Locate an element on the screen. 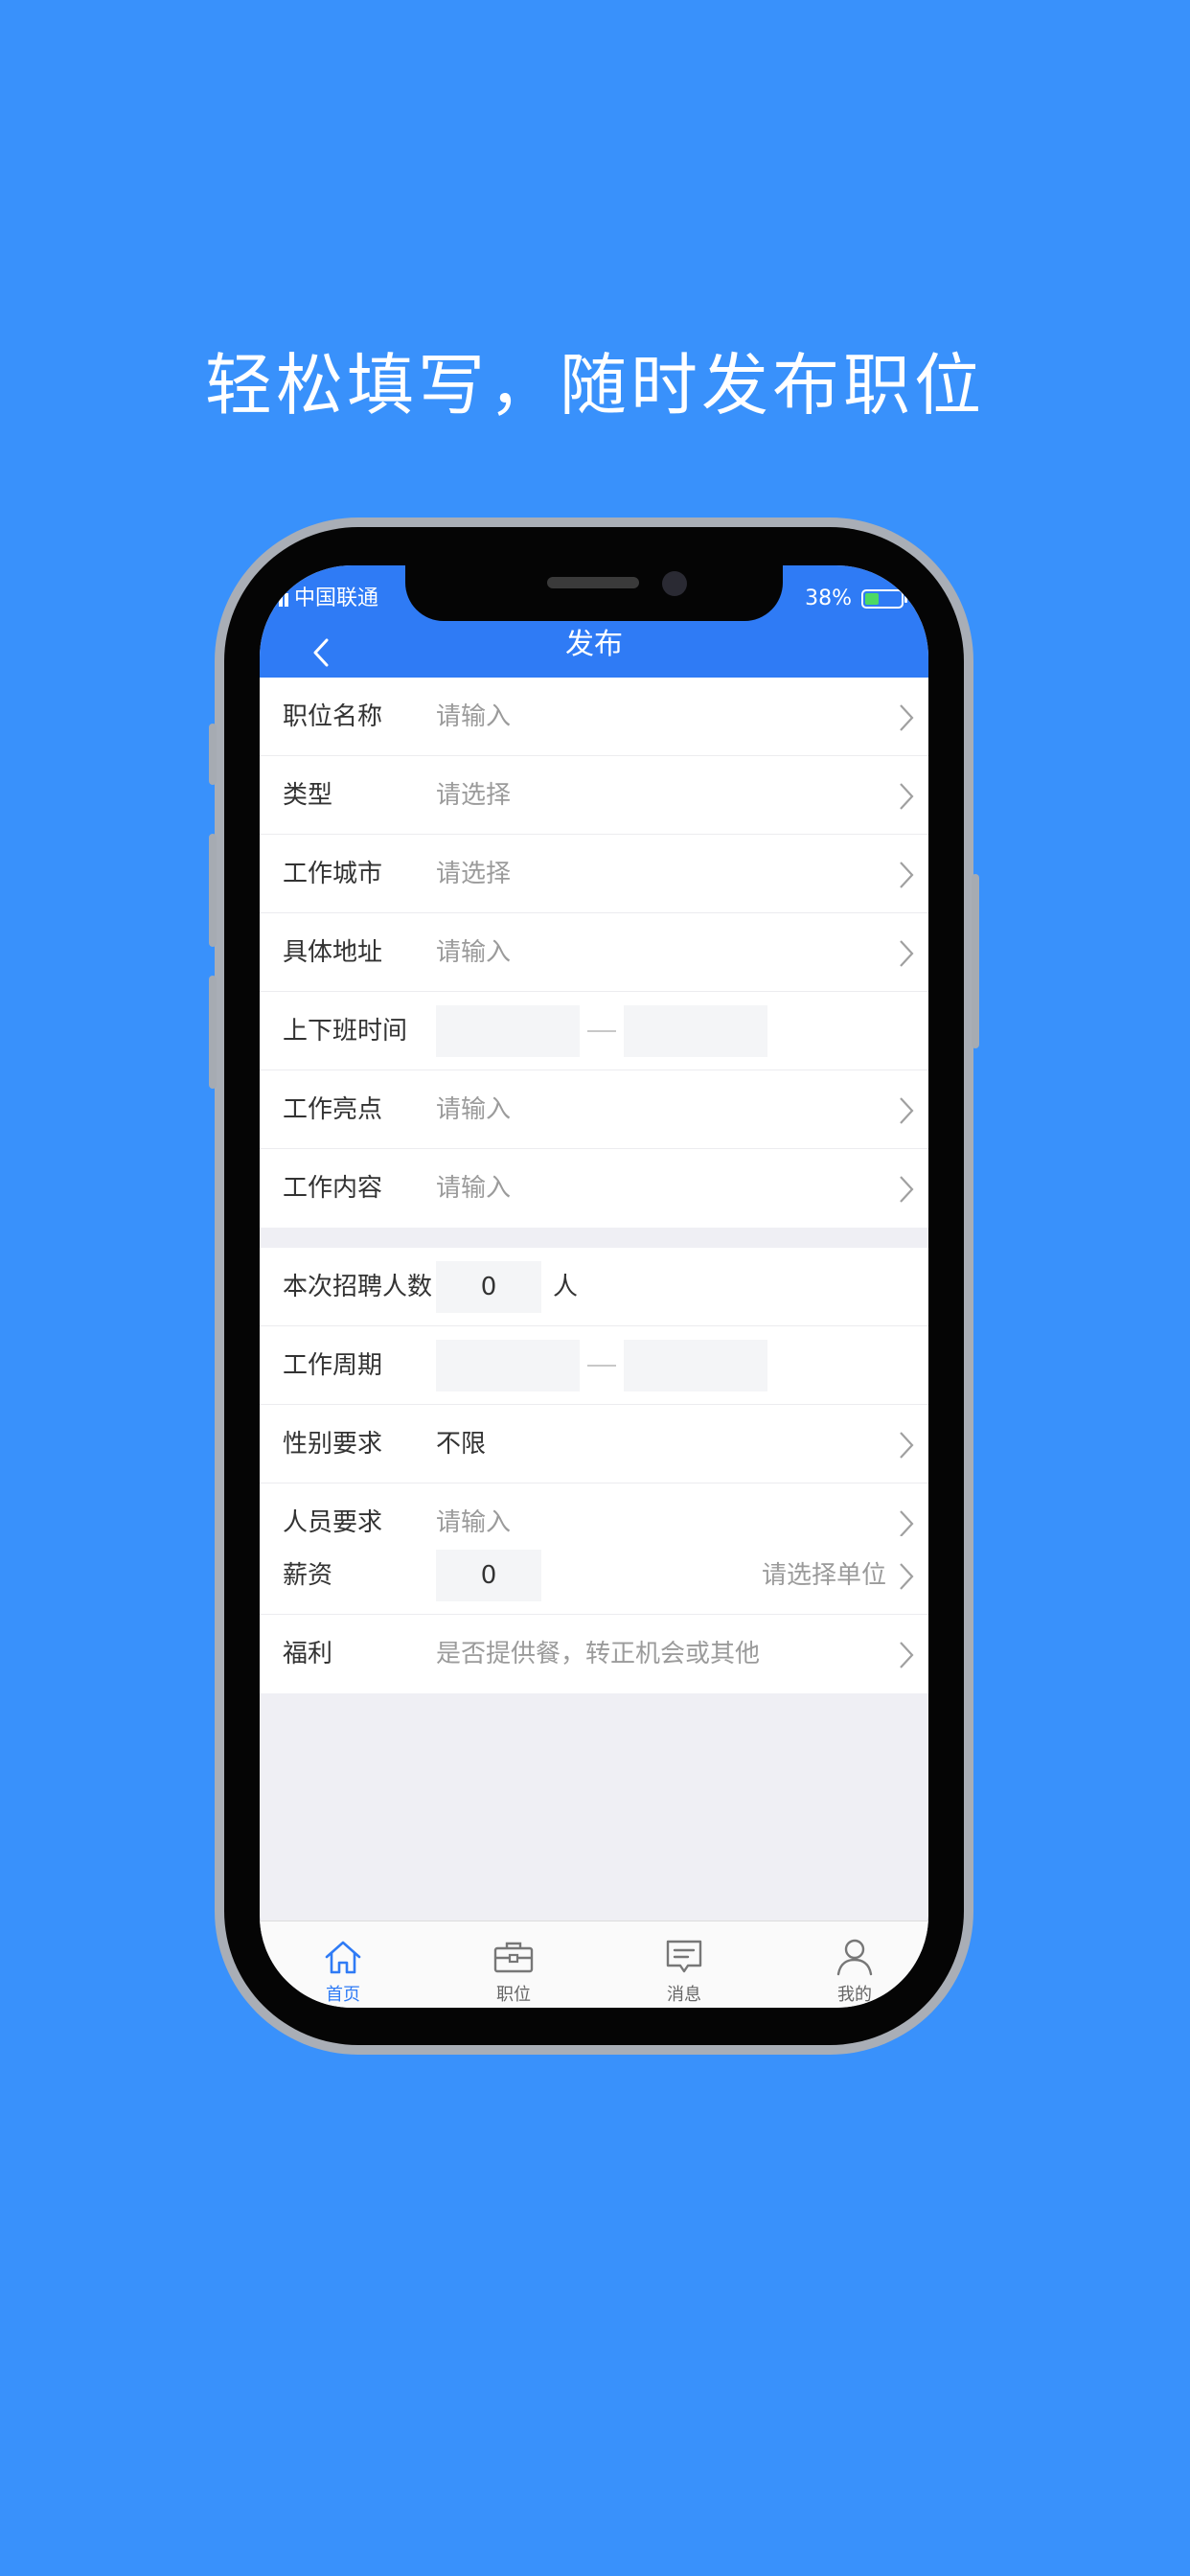 This screenshot has width=1190, height=2576. briefcase-icon is located at coordinates (513, 1957).